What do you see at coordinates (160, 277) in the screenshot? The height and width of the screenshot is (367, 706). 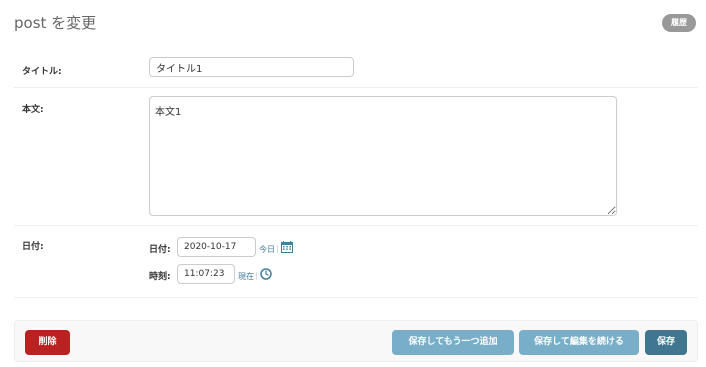 I see `time-sub-label: 時刻:` at bounding box center [160, 277].